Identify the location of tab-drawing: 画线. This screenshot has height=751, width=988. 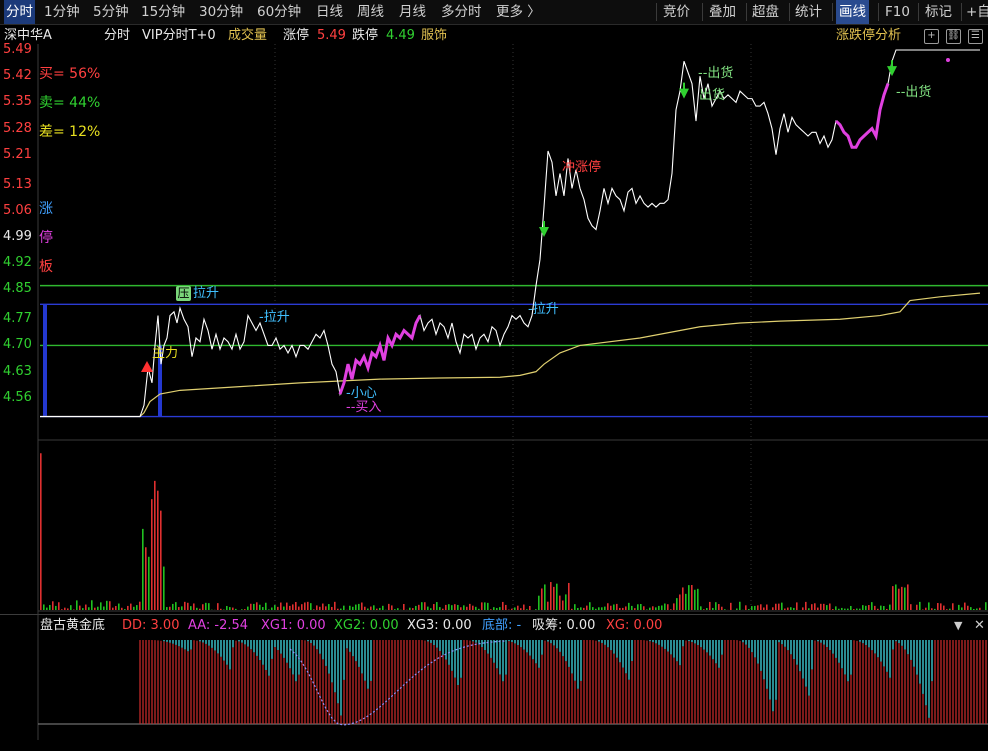
(852, 12).